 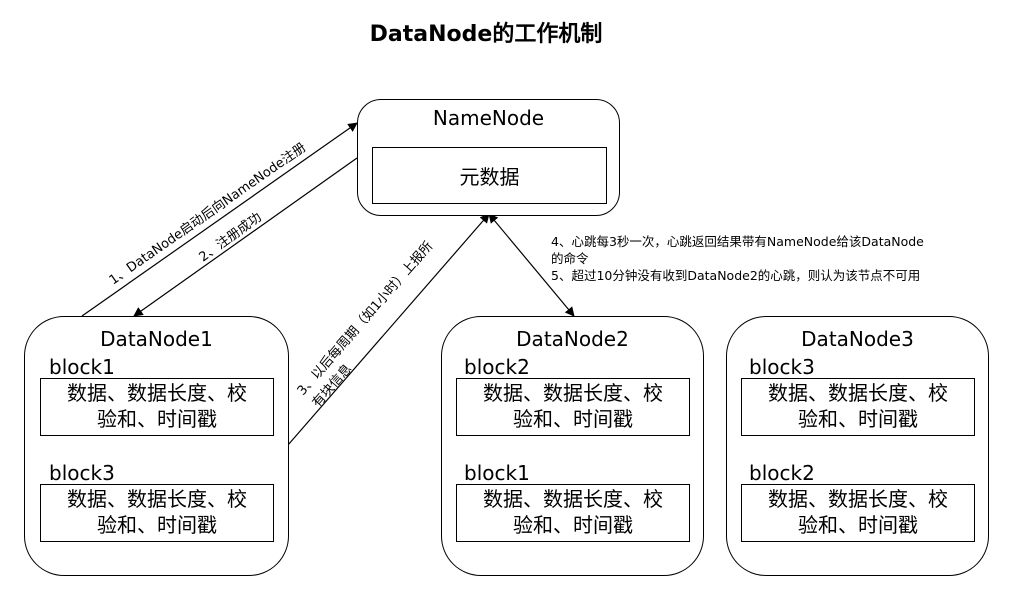 I want to click on datanode3-block-a-content: 数据、数据长度、校 验和、时间戳, so click(x=858, y=407).